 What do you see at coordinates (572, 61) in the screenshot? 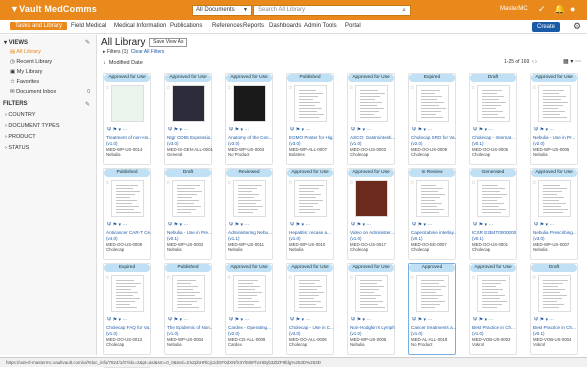
I see `grid-view-icon: ▦ ▾ ⋯` at bounding box center [572, 61].